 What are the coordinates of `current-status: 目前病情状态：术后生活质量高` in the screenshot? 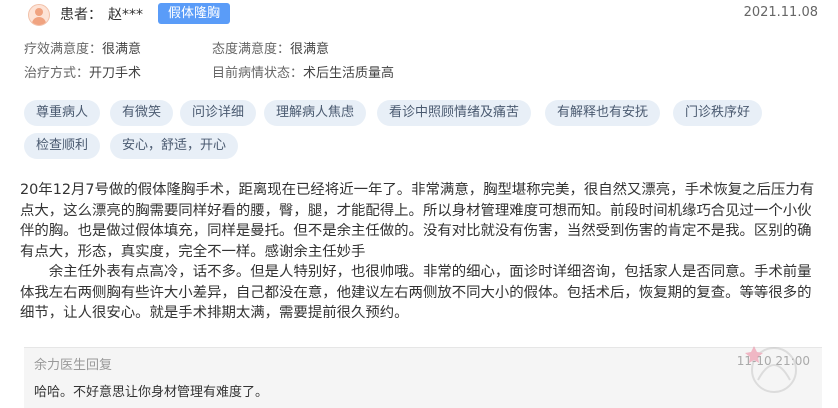 It's located at (303, 71).